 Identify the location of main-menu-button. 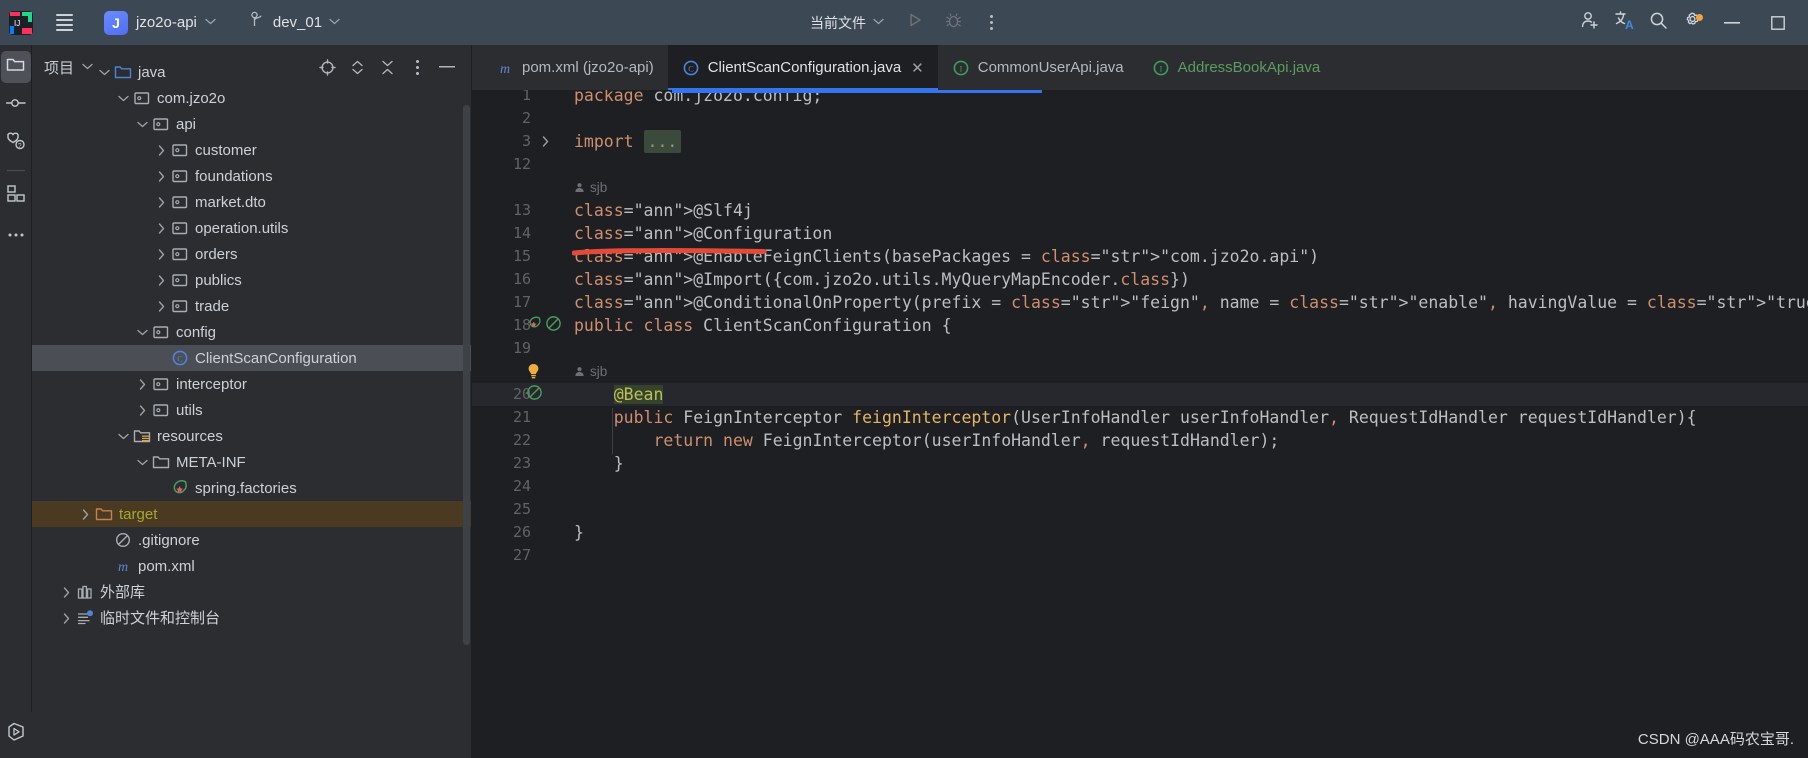
(64, 23).